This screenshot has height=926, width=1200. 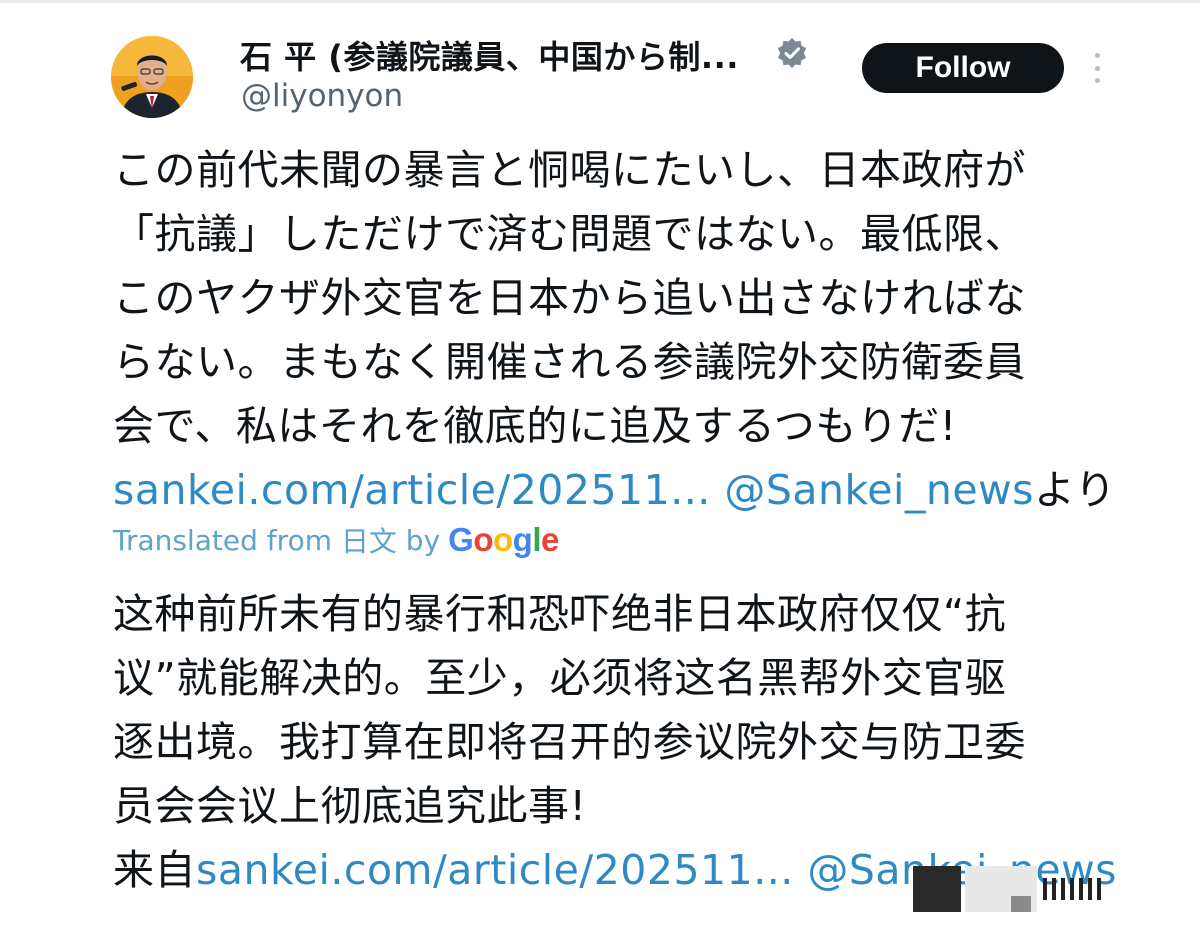 What do you see at coordinates (792, 53) in the screenshot?
I see `verified-badge-icon` at bounding box center [792, 53].